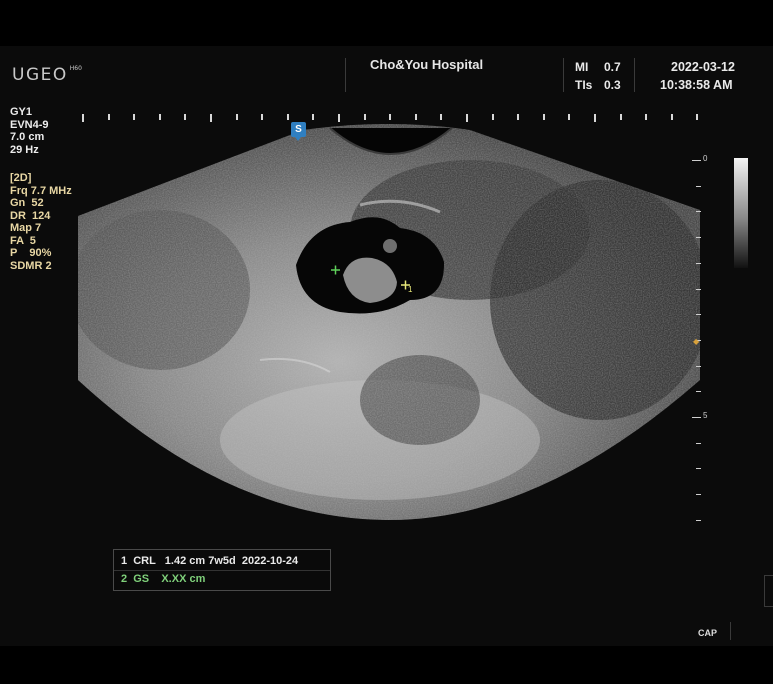  Describe the element at coordinates (31, 265) in the screenshot. I see `param-line: SDMR 2` at that location.